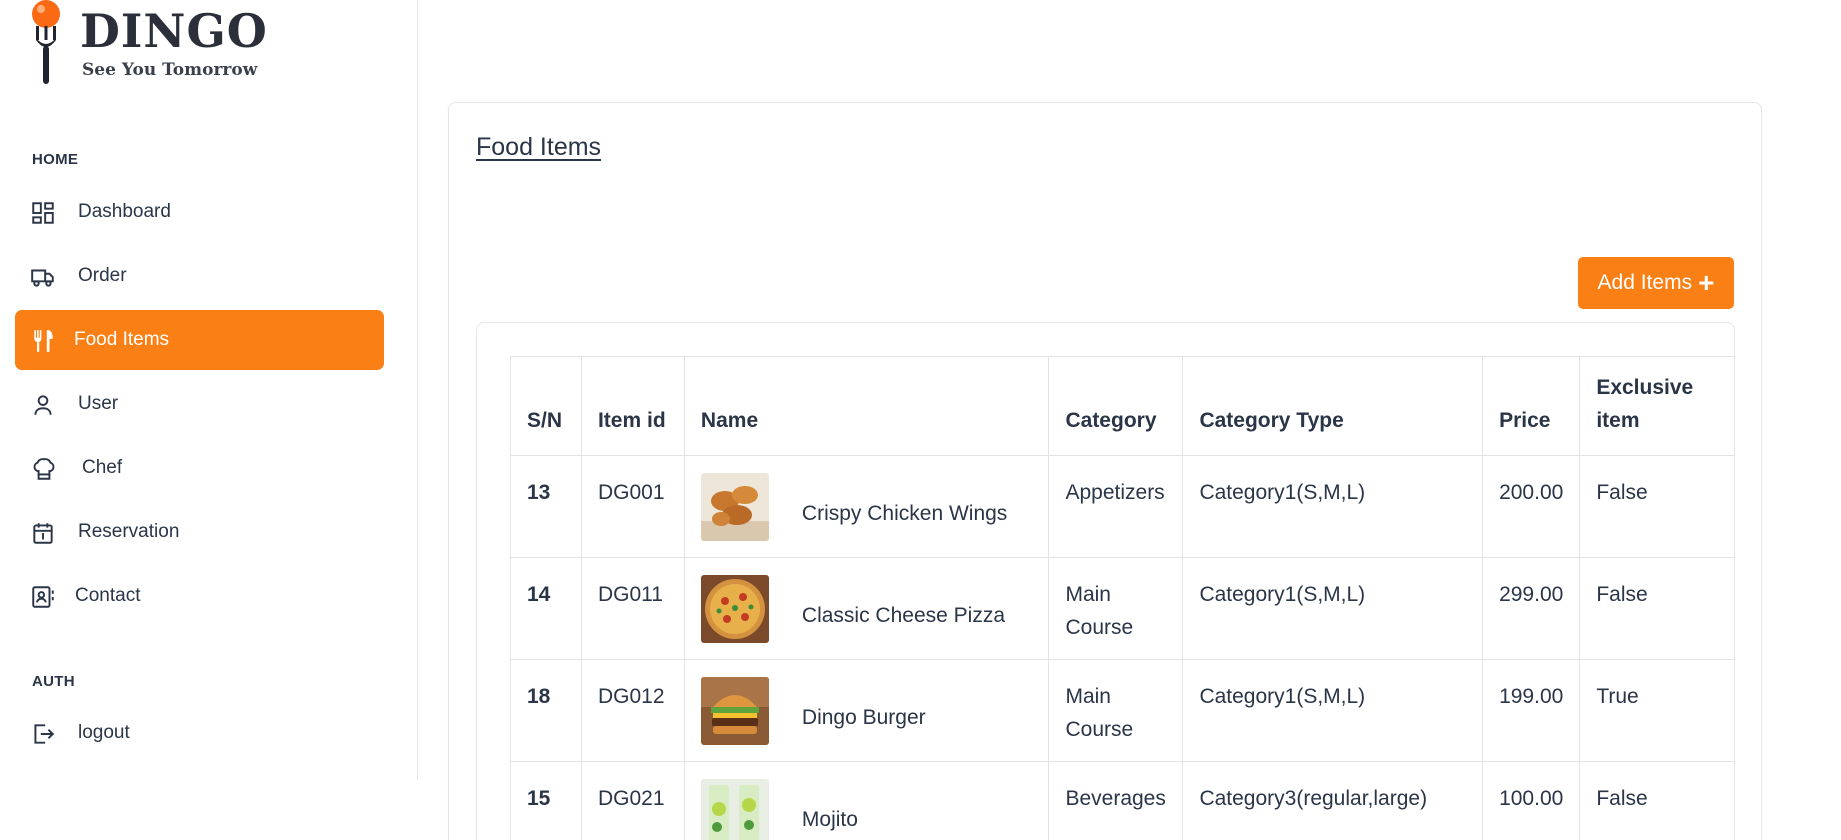  Describe the element at coordinates (1531, 800) in the screenshot. I see `cell-price: 100.00` at that location.